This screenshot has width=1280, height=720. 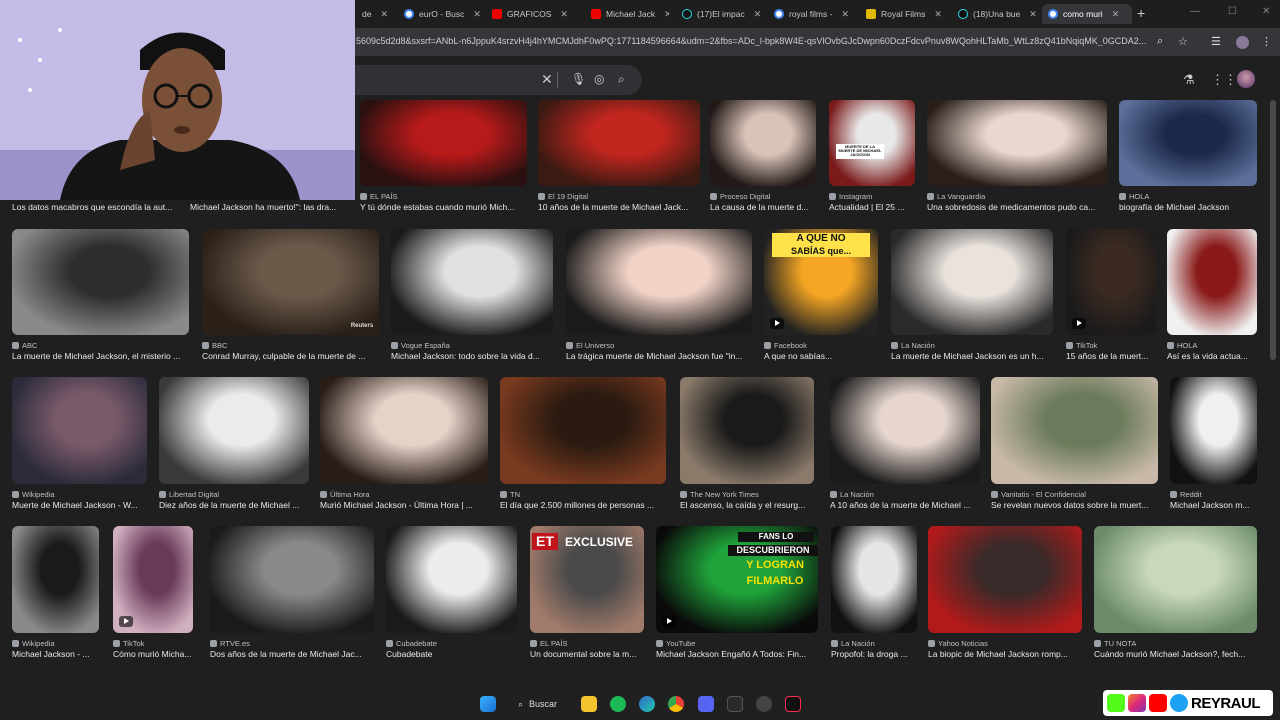 What do you see at coordinates (587, 643) in the screenshot?
I see `result-source: EL PAÍS` at bounding box center [587, 643].